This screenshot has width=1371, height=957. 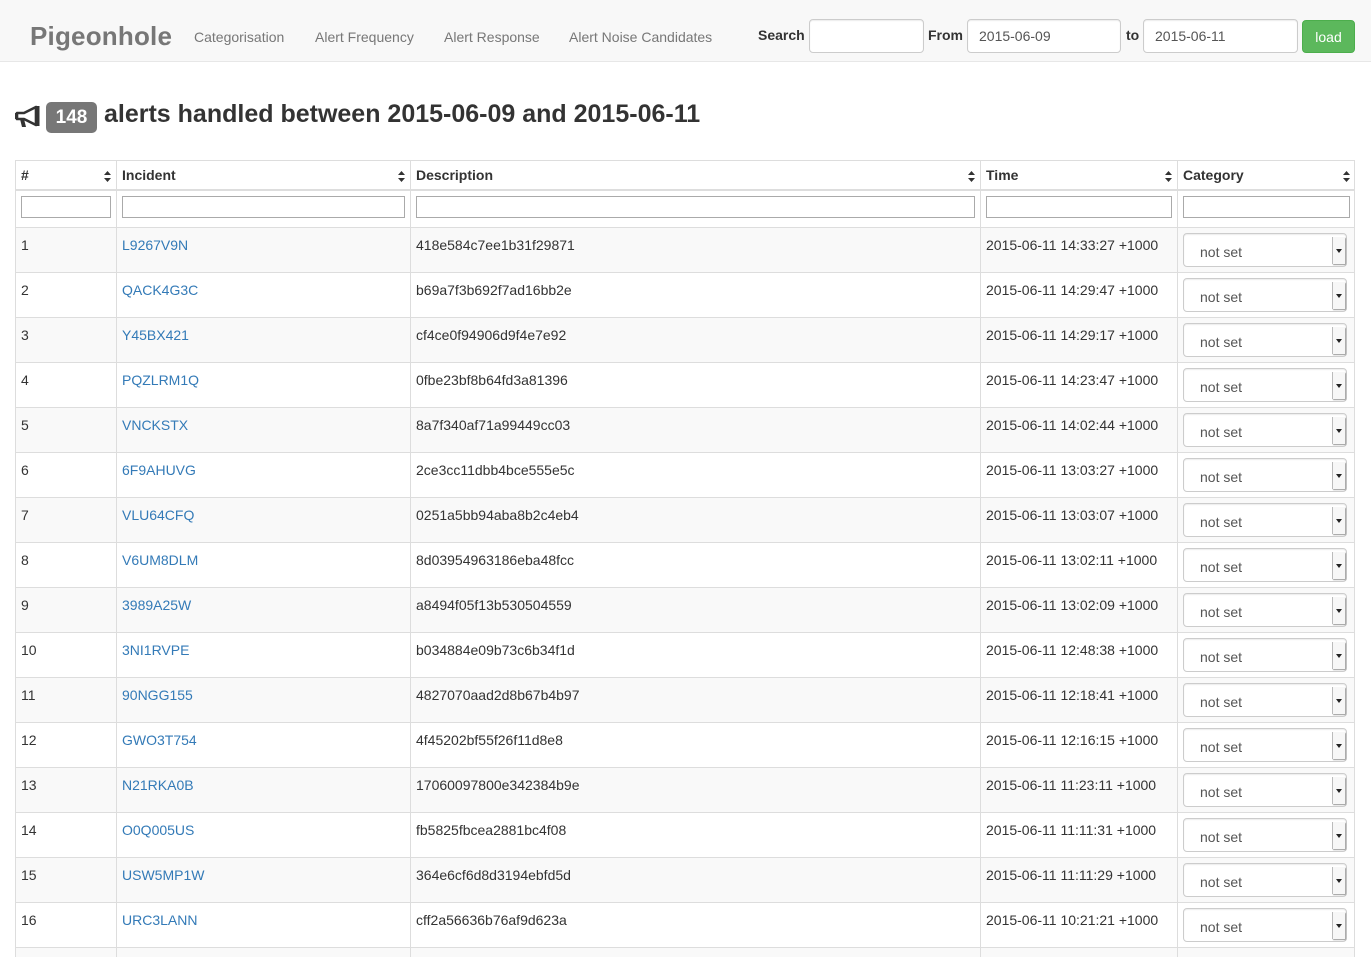 I want to click on column-header-label: Time, so click(x=1002, y=175).